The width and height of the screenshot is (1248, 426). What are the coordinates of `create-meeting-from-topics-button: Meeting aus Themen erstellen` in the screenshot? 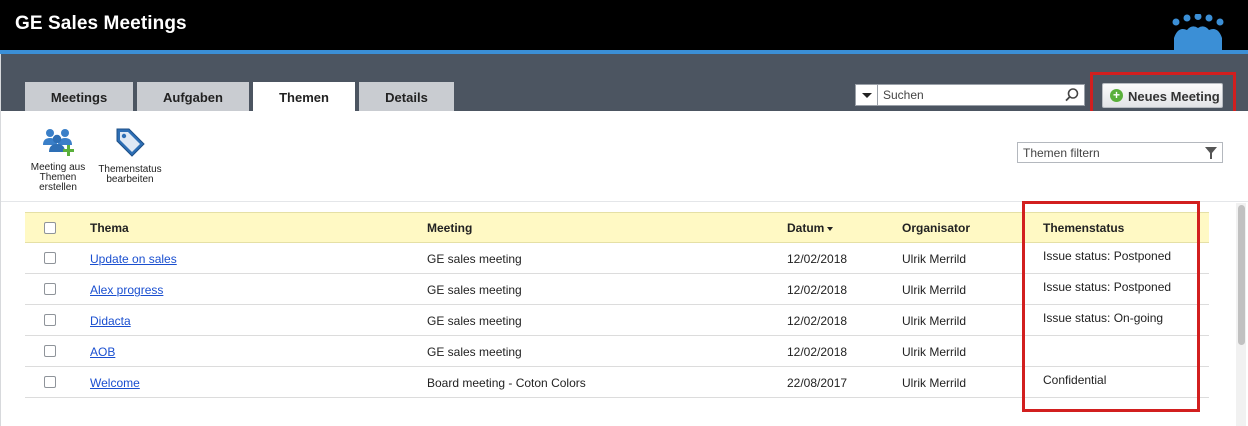 It's located at (58, 159).